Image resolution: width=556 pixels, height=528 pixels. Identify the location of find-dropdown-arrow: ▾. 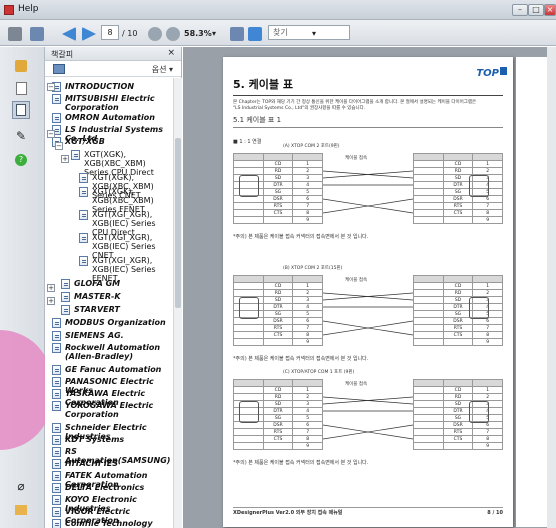
(314, 33).